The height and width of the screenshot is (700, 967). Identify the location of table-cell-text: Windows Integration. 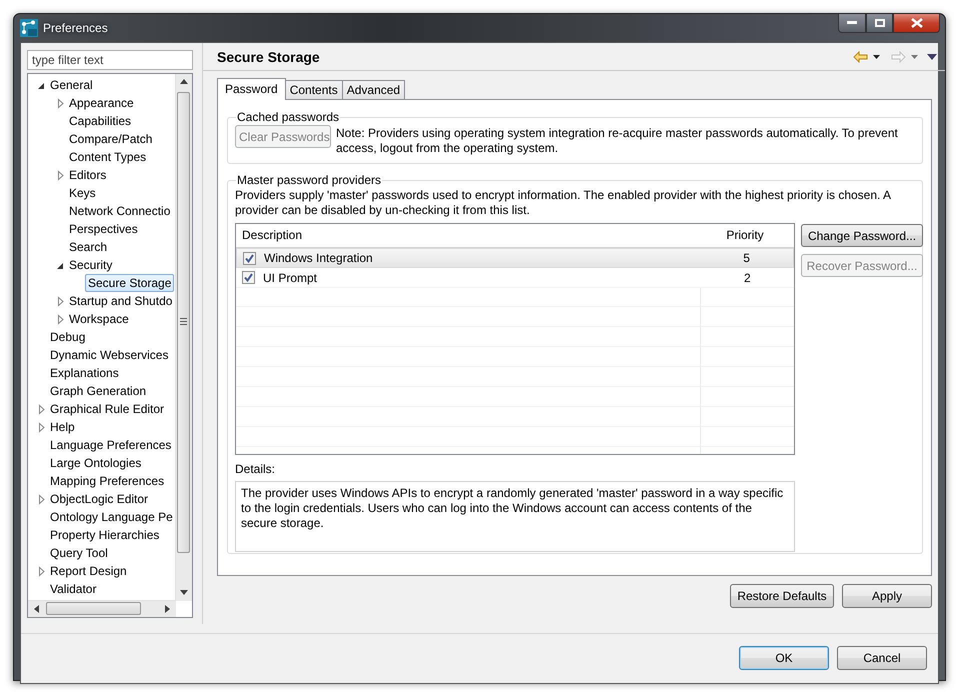
(319, 258).